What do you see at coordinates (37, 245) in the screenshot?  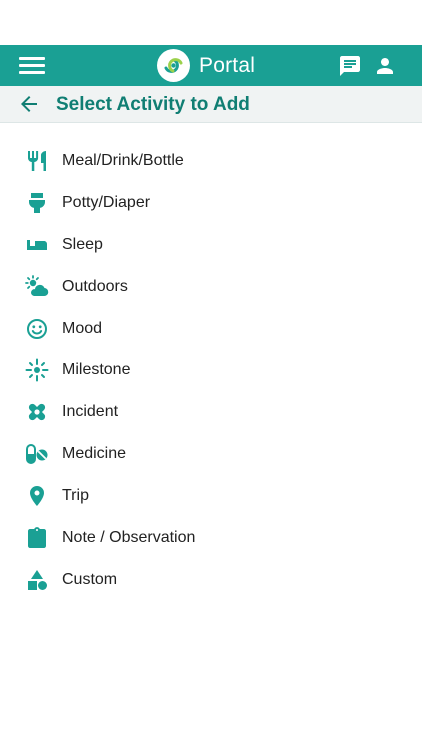 I see `bed-icon` at bounding box center [37, 245].